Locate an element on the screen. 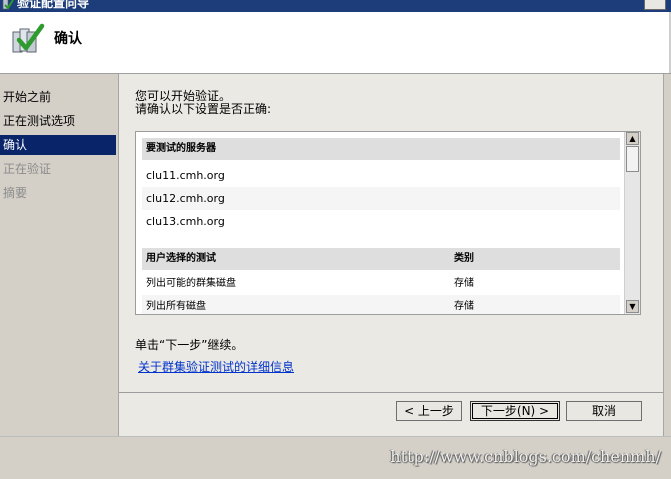 The height and width of the screenshot is (479, 671). tests-header-label: 用户选择的测试 is located at coordinates (181, 258).